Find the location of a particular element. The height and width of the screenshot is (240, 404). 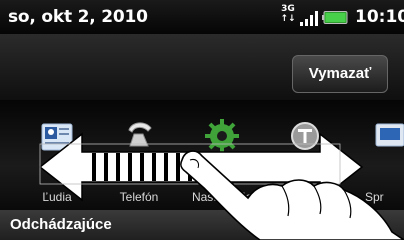

status-time: 10:10 is located at coordinates (379, 17).